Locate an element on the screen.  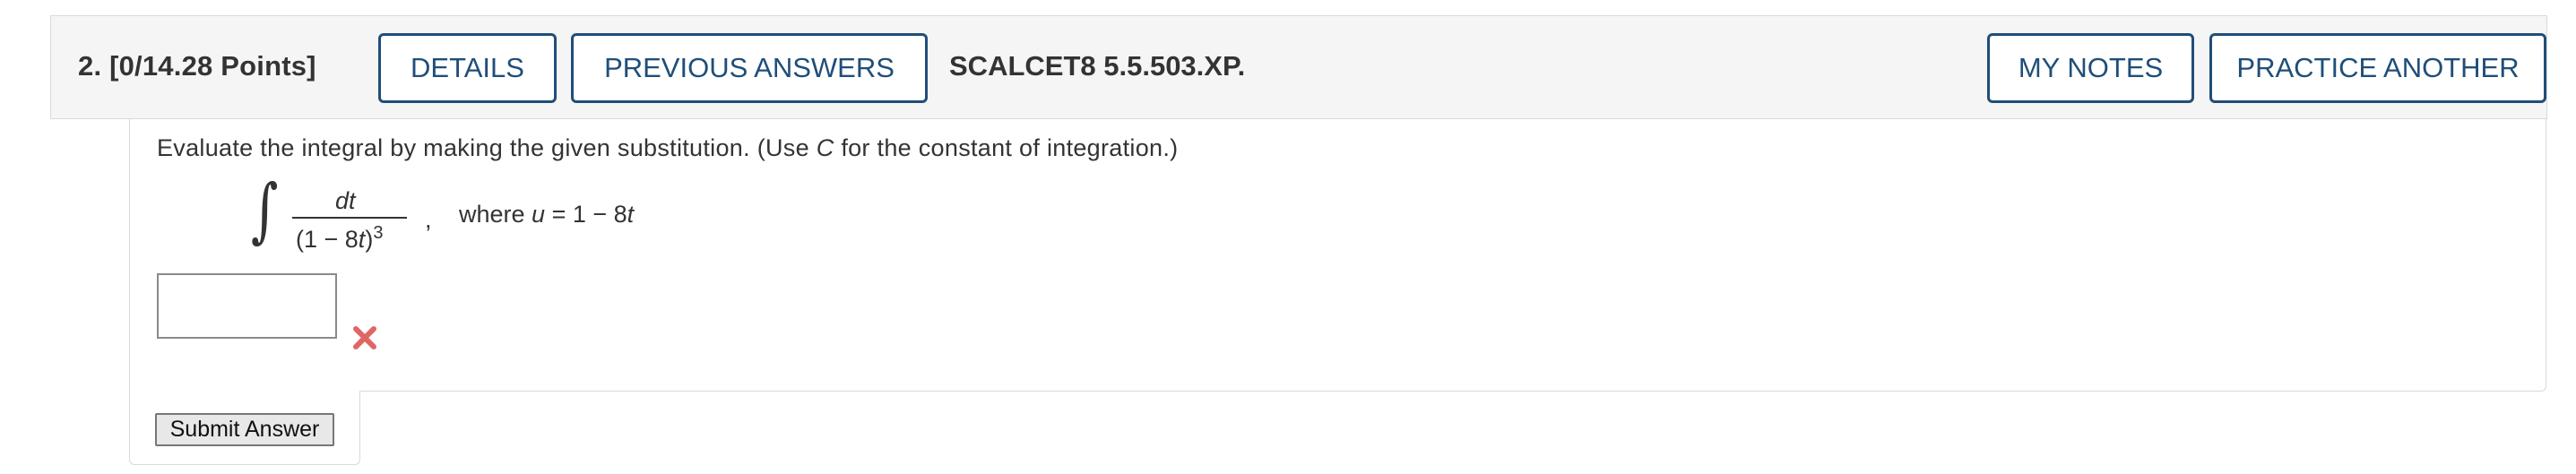
fraction-bar is located at coordinates (349, 218).